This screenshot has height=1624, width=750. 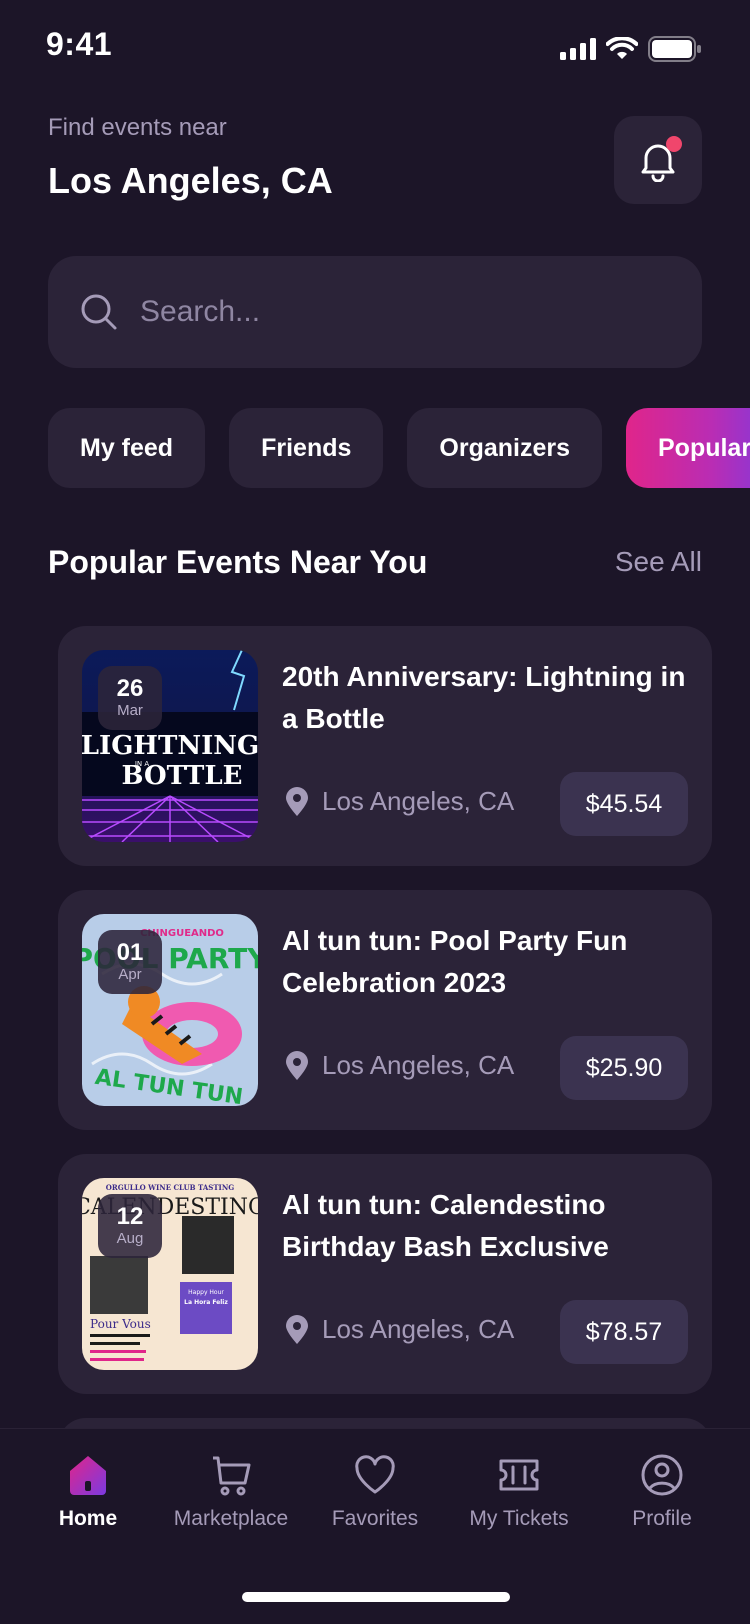 I want to click on nav-favorites: Favorites, so click(x=375, y=1492).